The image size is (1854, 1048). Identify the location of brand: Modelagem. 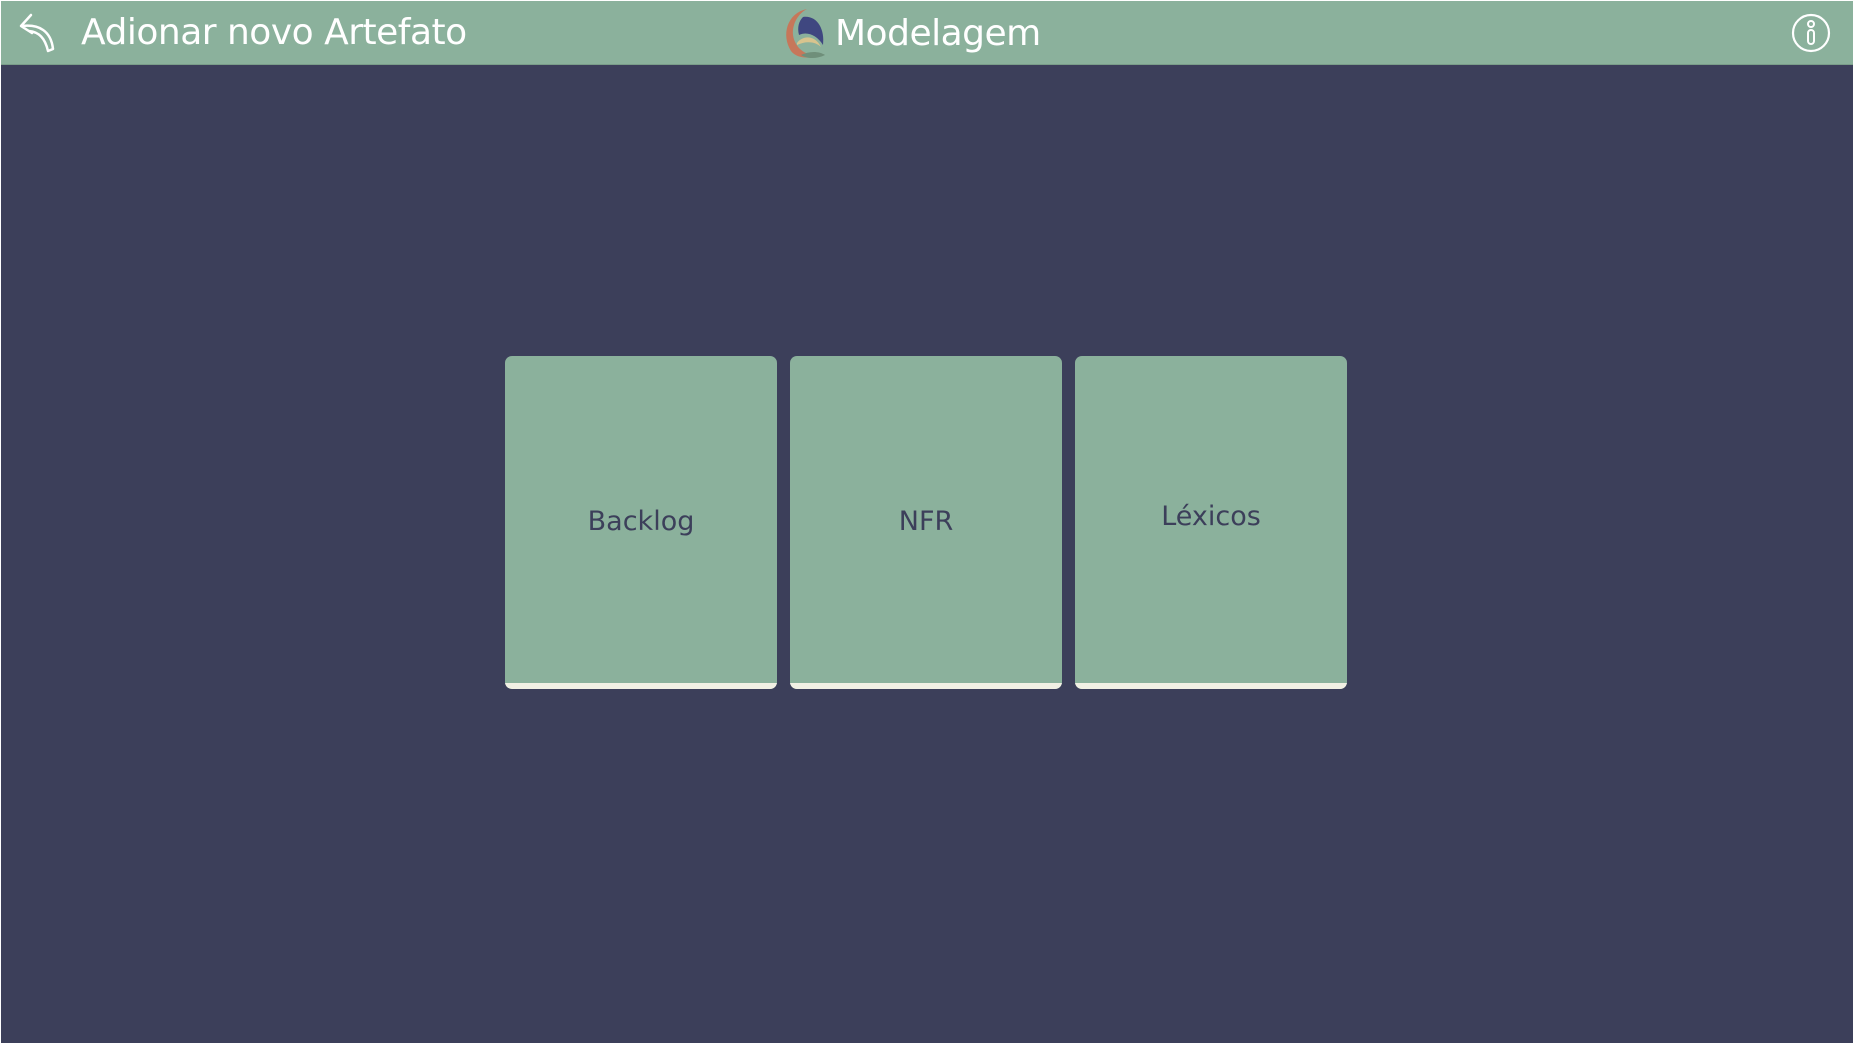
(909, 33).